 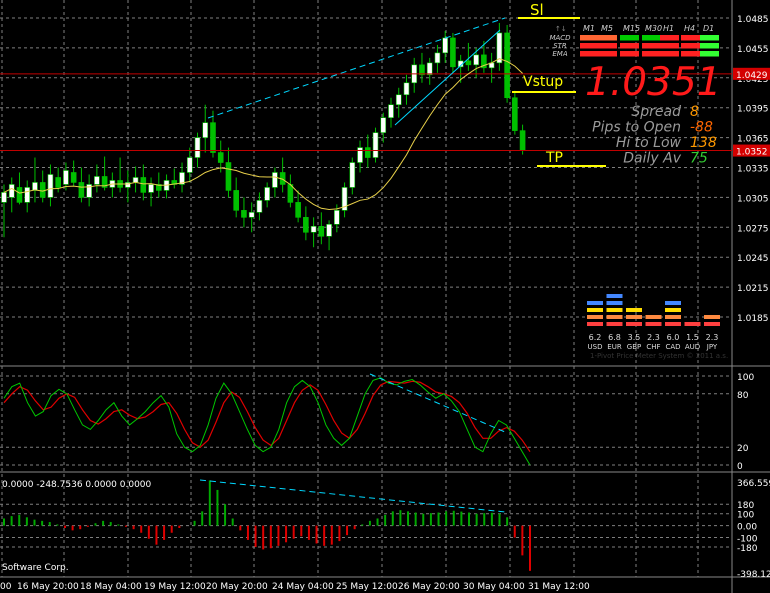 I want to click on stoch-tick-label: 0, so click(x=740, y=467).